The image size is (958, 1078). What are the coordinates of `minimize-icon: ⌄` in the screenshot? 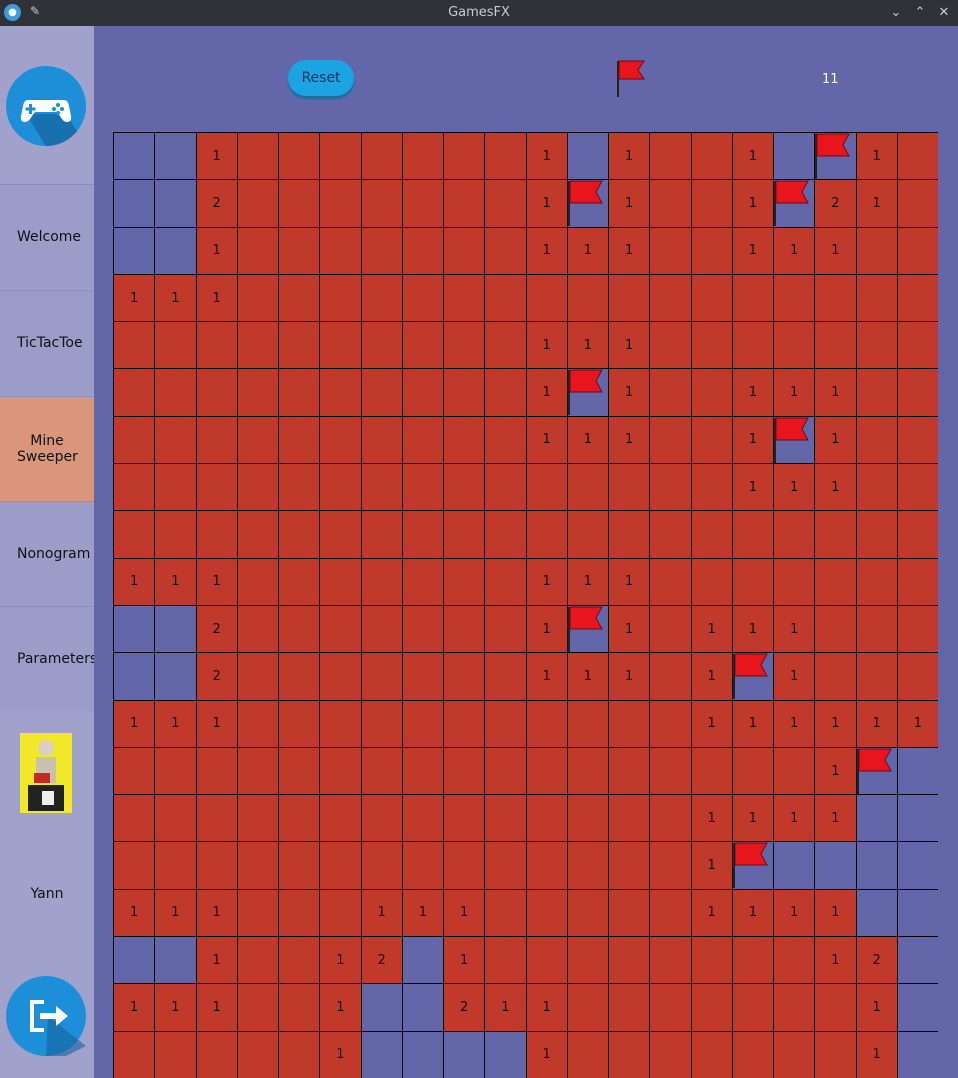 It's located at (896, 13).